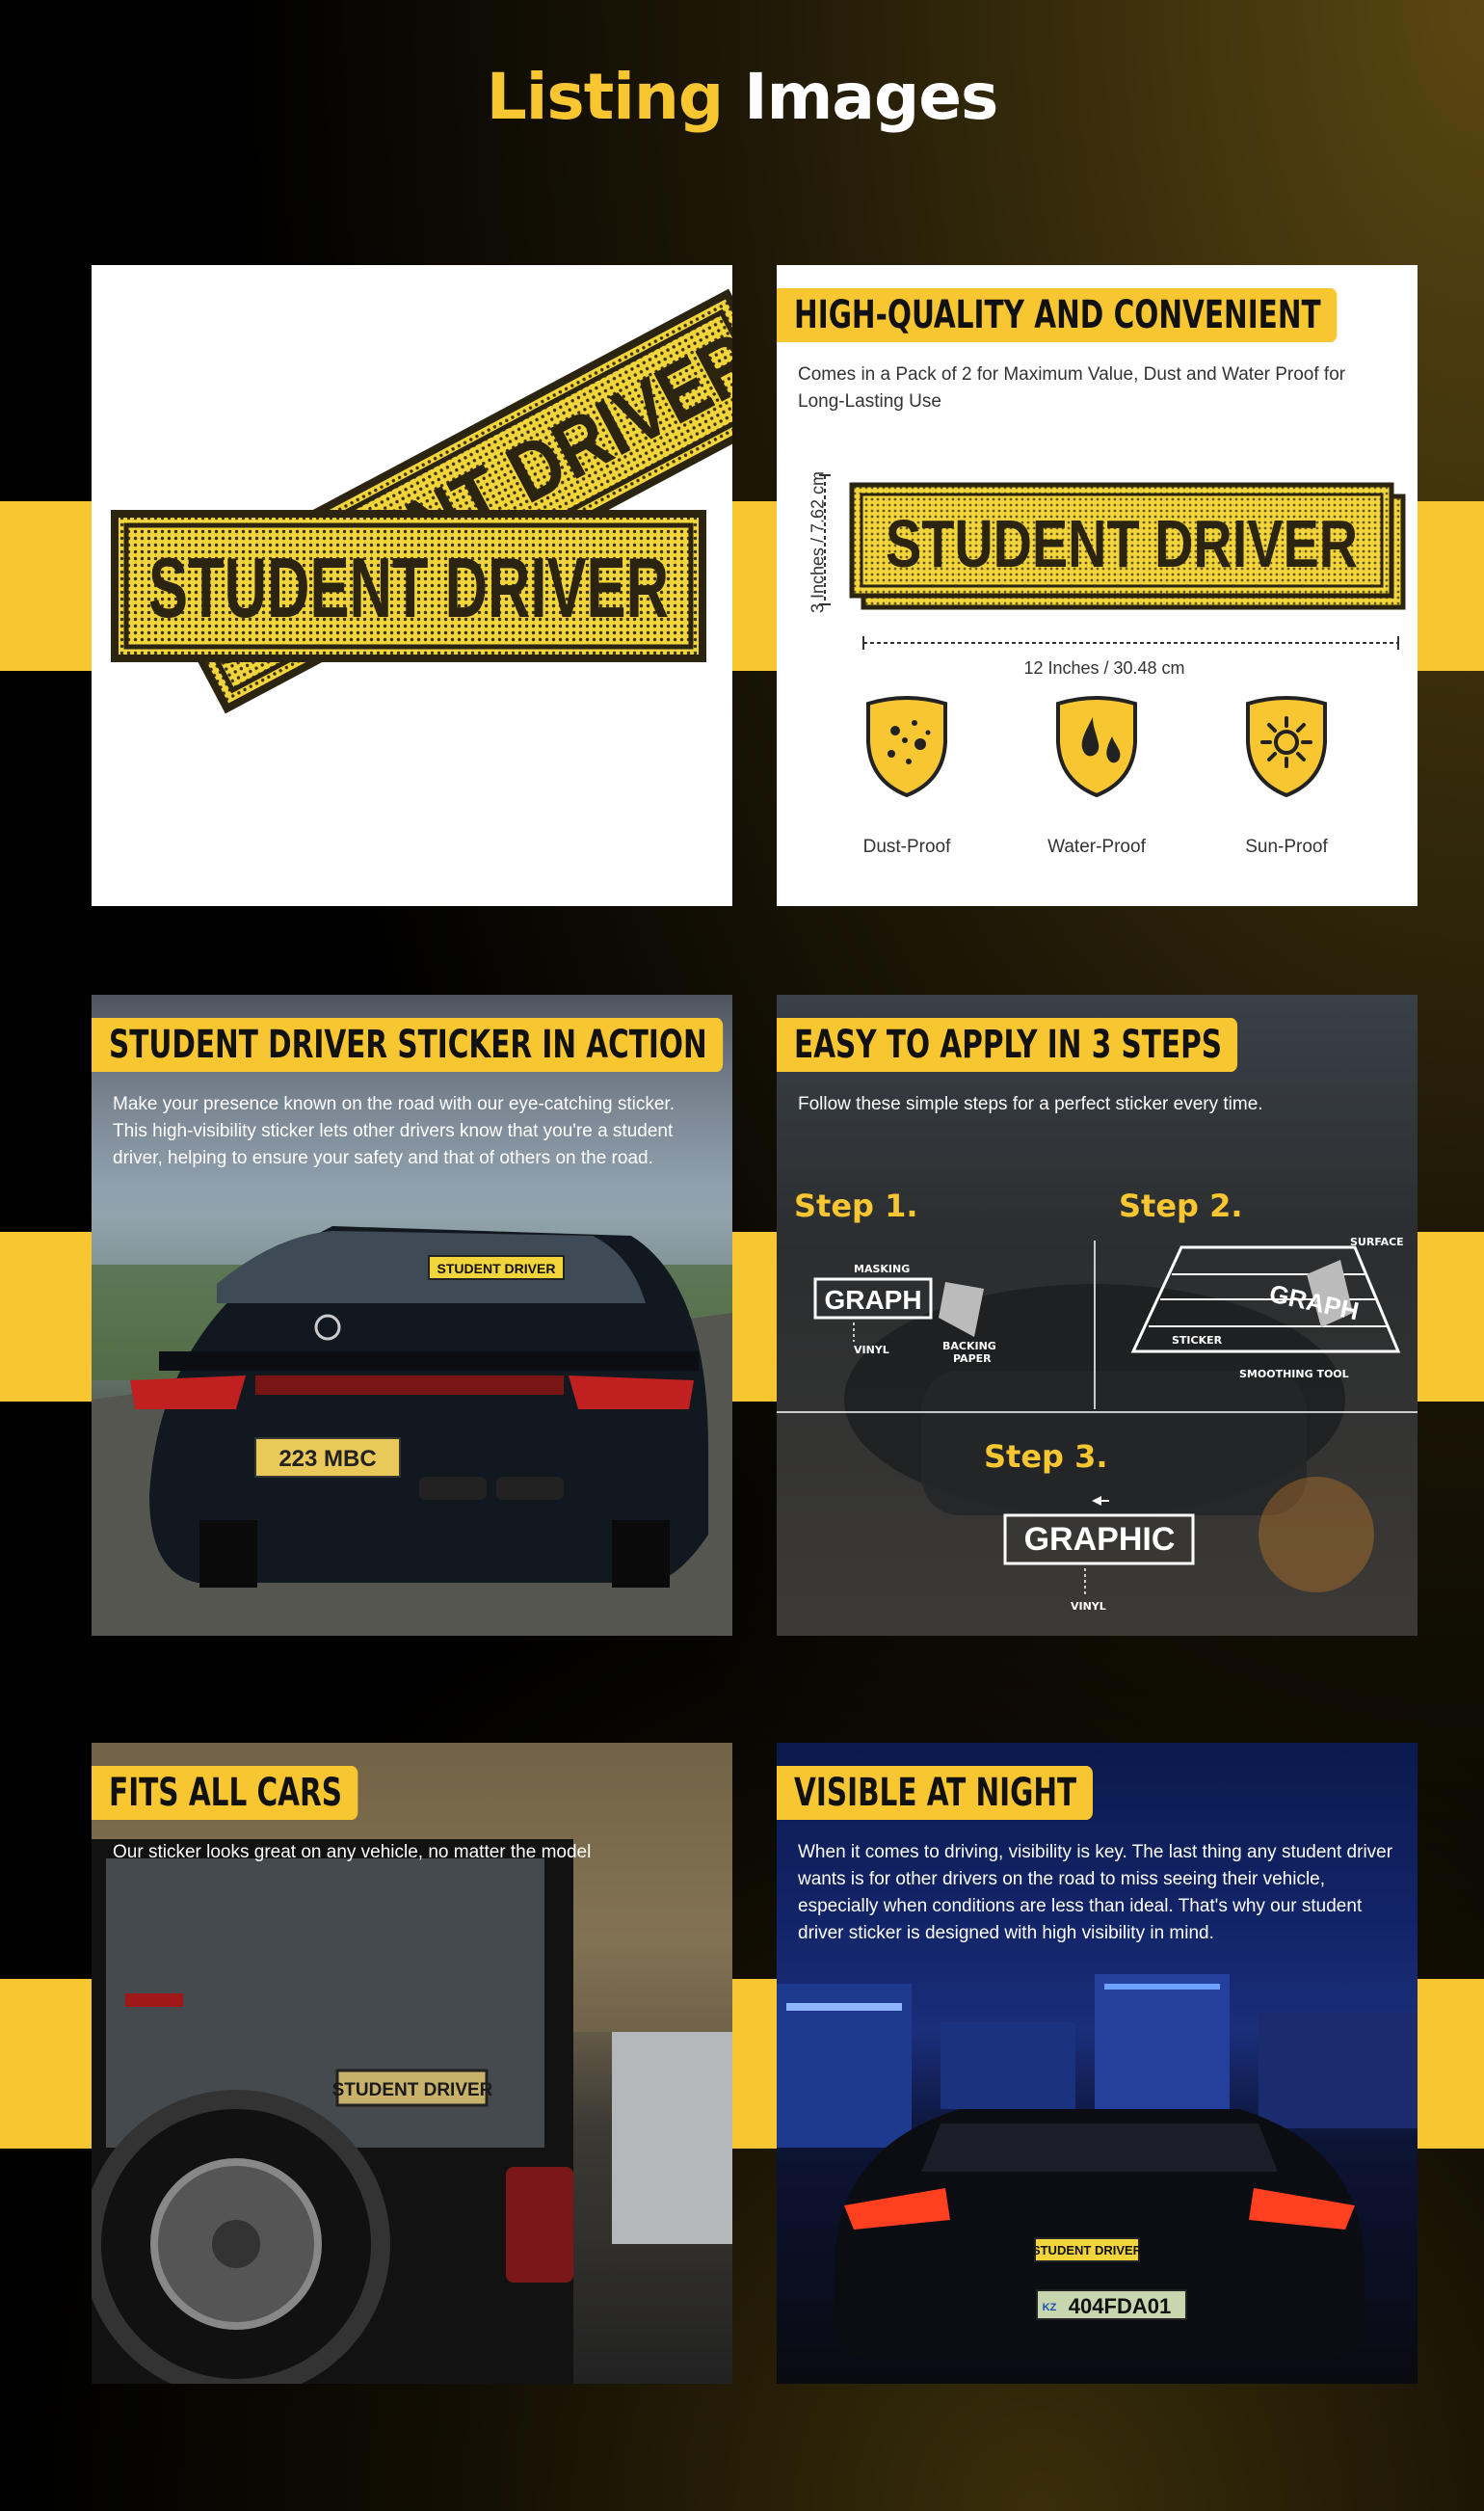  Describe the element at coordinates (327, 1459) in the screenshot. I see `svg-text: 223 MBC` at that location.